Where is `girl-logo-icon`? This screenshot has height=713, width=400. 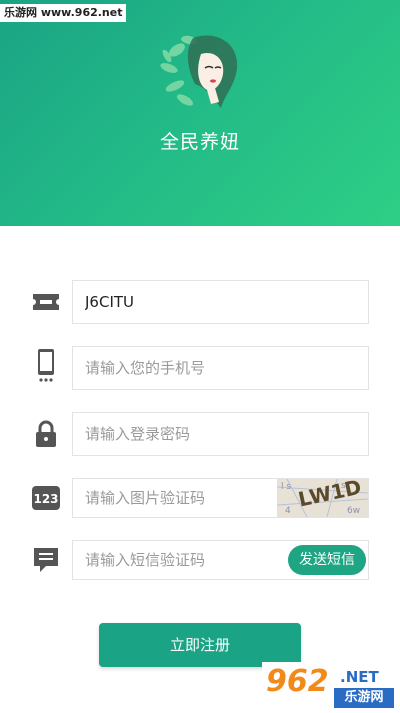 girl-logo-icon is located at coordinates (199, 72).